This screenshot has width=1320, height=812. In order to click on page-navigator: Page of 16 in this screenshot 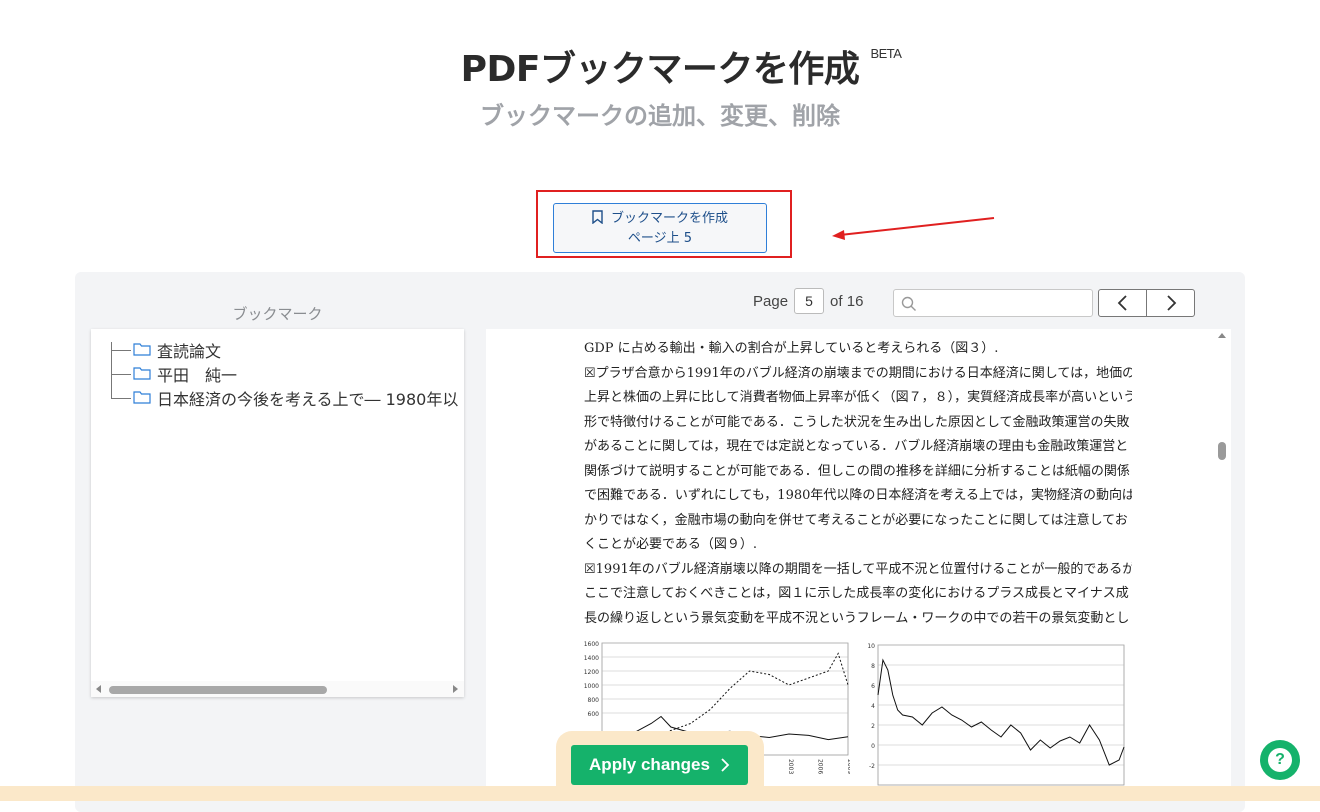, I will do `click(808, 301)`.